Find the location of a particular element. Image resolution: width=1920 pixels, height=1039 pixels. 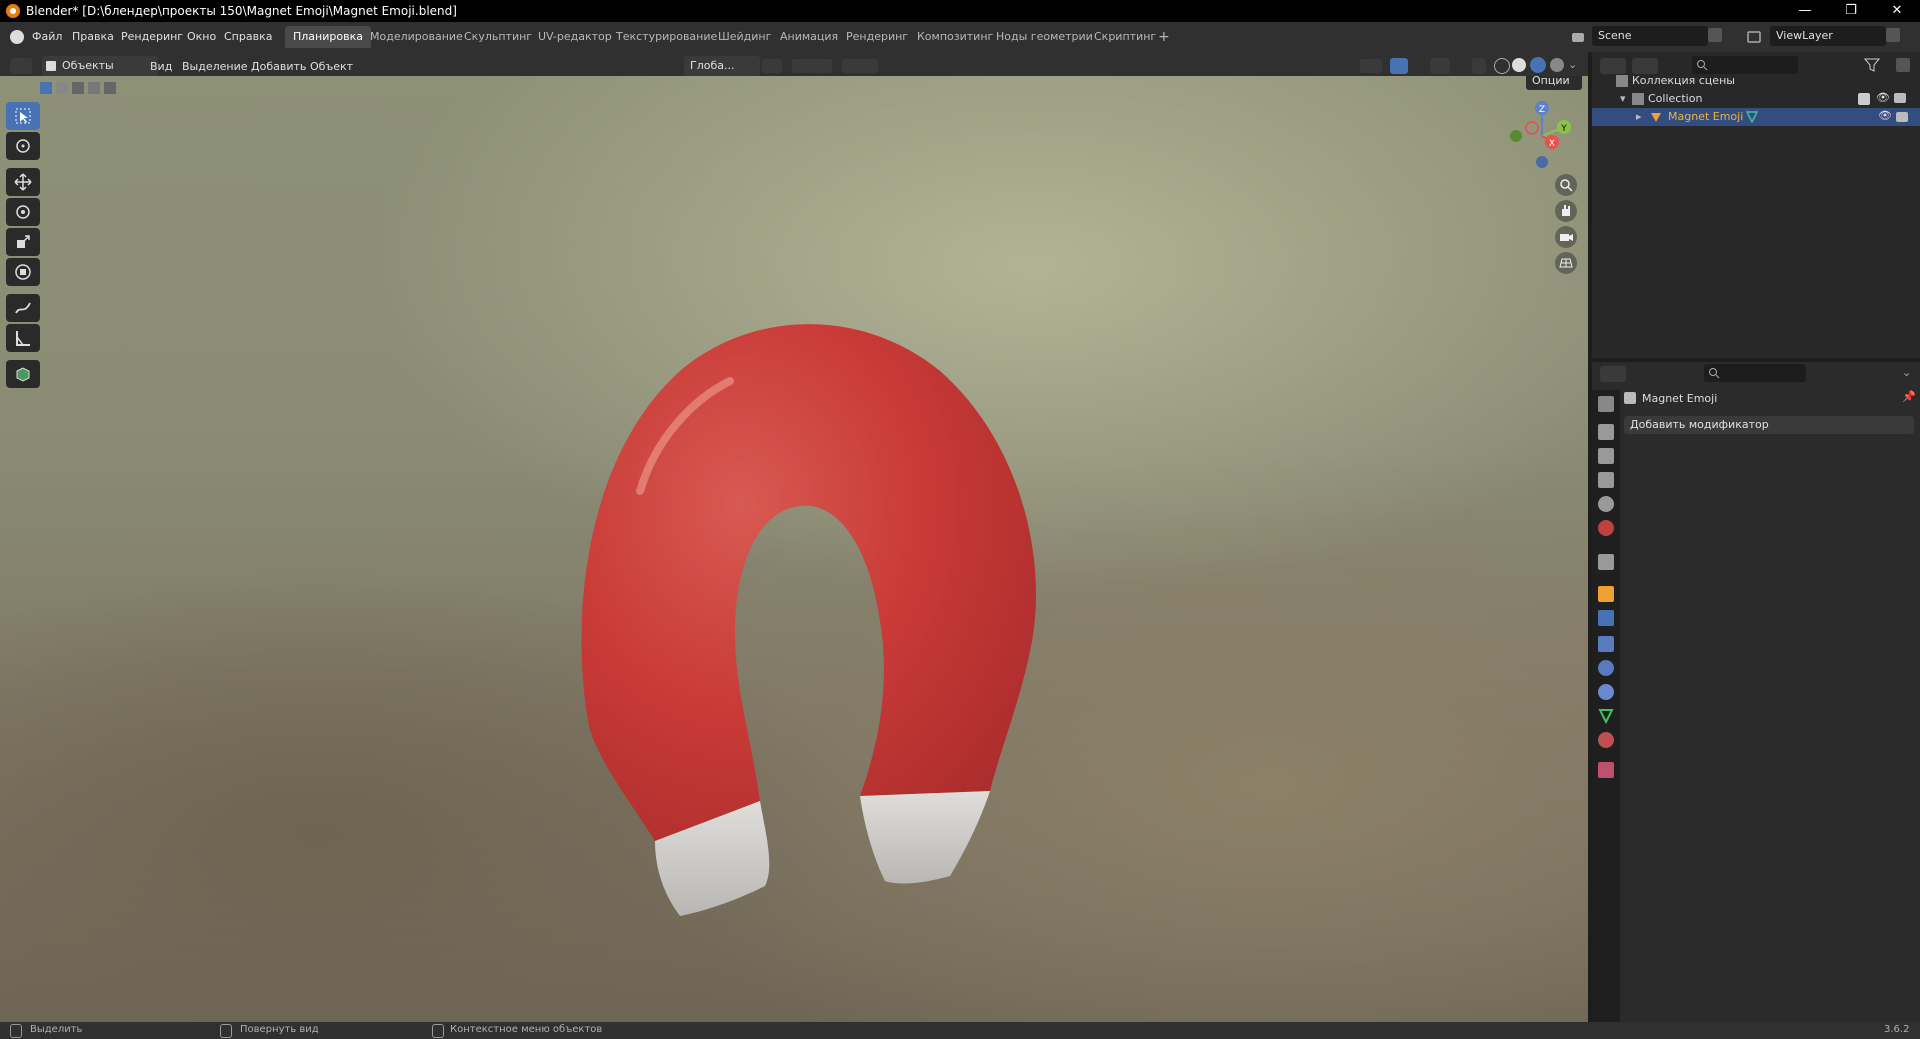

tab-sculpting: Скульптинг is located at coordinates (498, 37).